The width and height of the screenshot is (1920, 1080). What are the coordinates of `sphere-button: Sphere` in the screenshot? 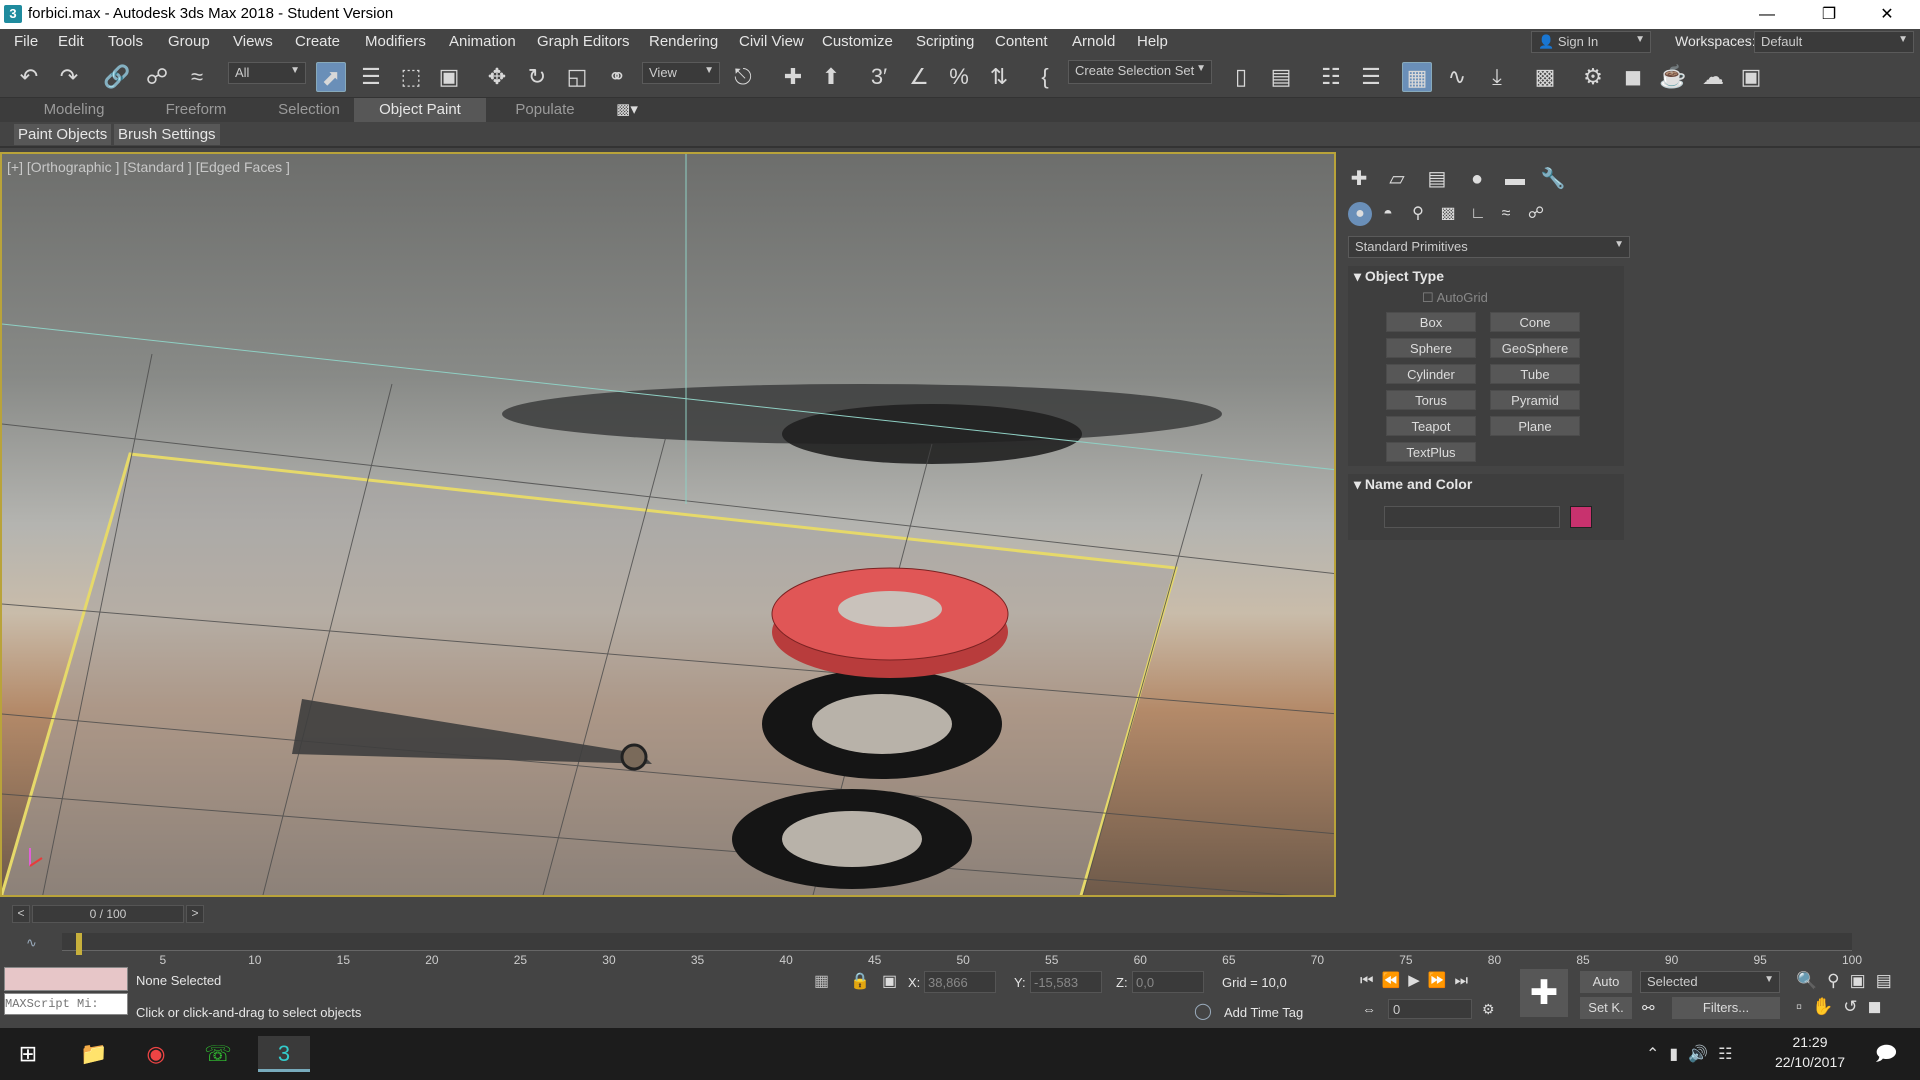 It's located at (1431, 348).